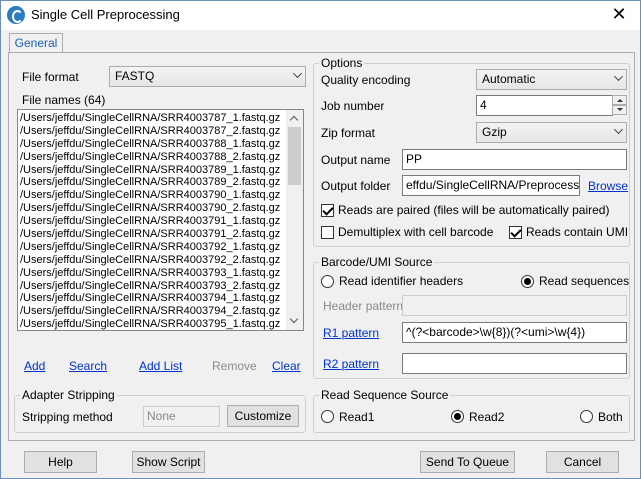 The image size is (641, 479). What do you see at coordinates (467, 462) in the screenshot?
I see `send-to-queue-button: Send To Queue` at bounding box center [467, 462].